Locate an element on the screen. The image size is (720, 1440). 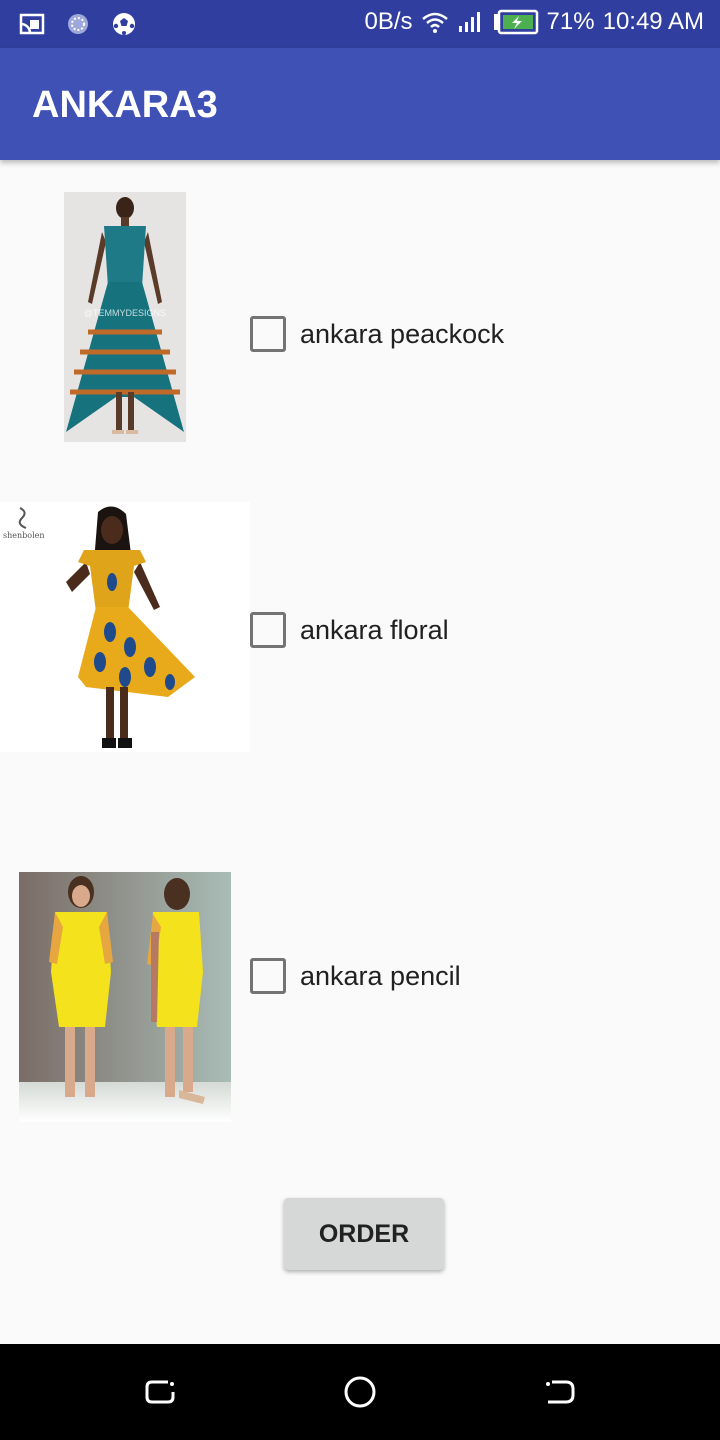
back-icon is located at coordinates (560, 1392).